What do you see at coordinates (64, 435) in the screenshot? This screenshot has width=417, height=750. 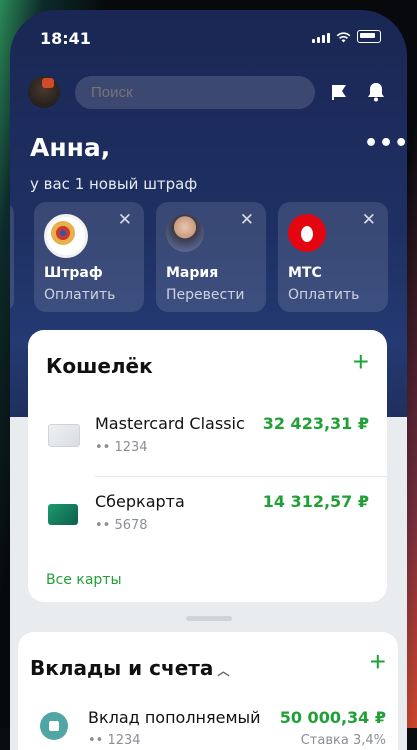 I see `mastercard-thumbnail-icon` at bounding box center [64, 435].